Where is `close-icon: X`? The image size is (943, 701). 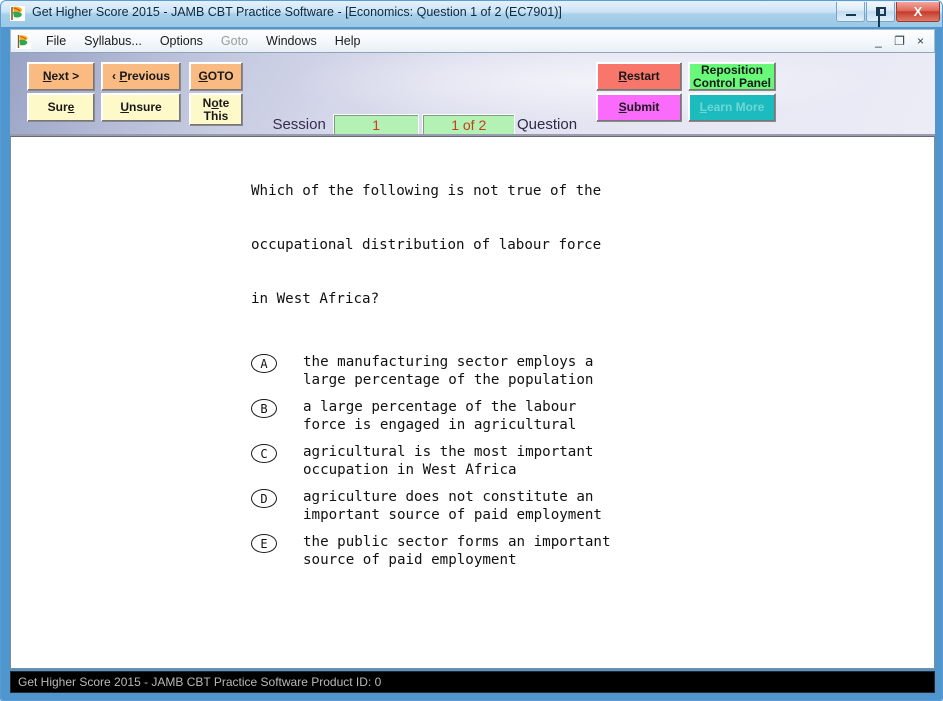
close-icon: X is located at coordinates (918, 11).